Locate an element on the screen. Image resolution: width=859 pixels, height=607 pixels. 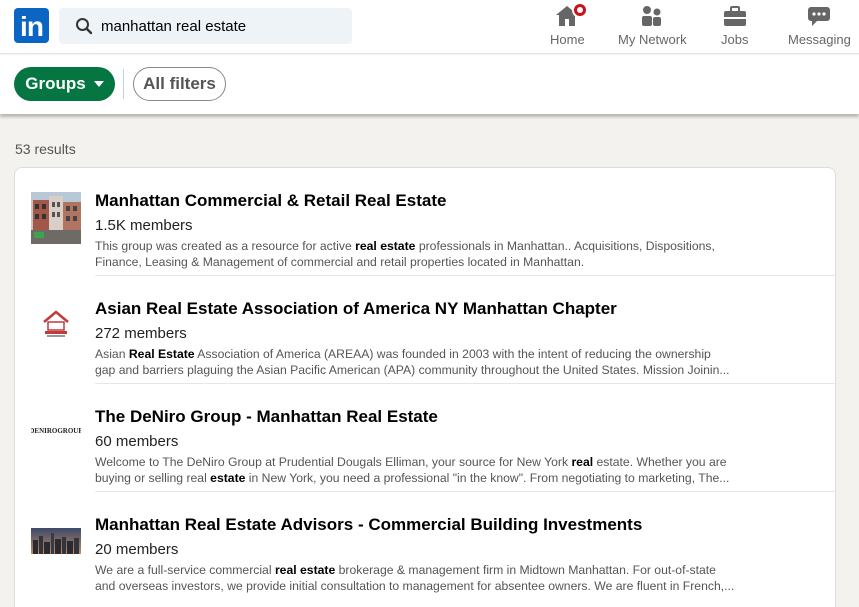
nav-my-network-label: My Network is located at coordinates (652, 39).